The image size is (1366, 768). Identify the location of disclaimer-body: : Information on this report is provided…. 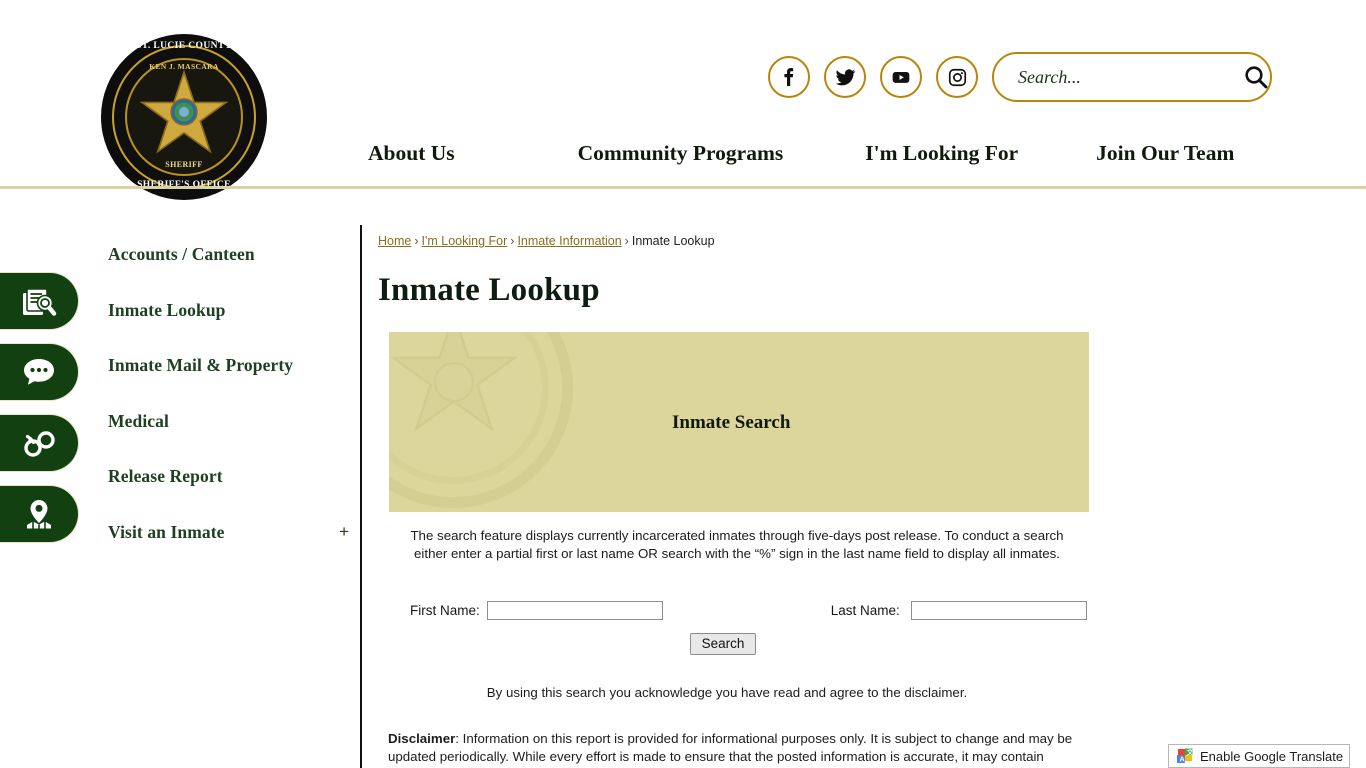
(730, 749).